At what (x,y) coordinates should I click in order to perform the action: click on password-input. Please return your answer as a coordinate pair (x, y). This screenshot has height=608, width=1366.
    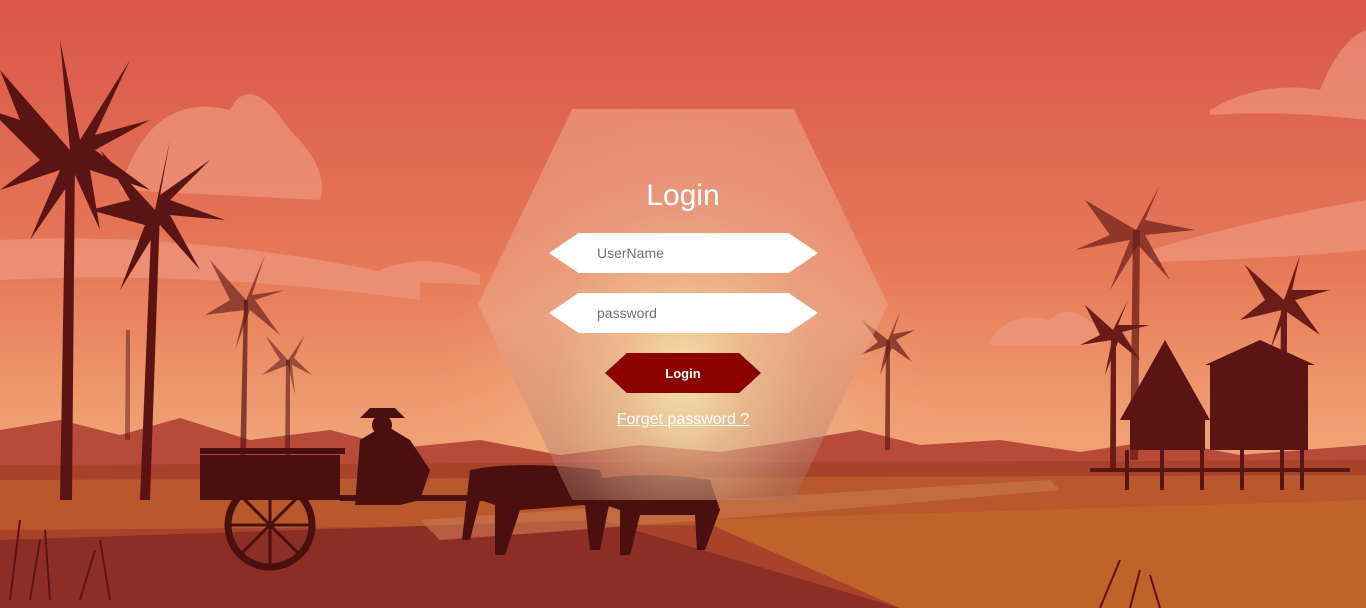
    Looking at the image, I should click on (692, 313).